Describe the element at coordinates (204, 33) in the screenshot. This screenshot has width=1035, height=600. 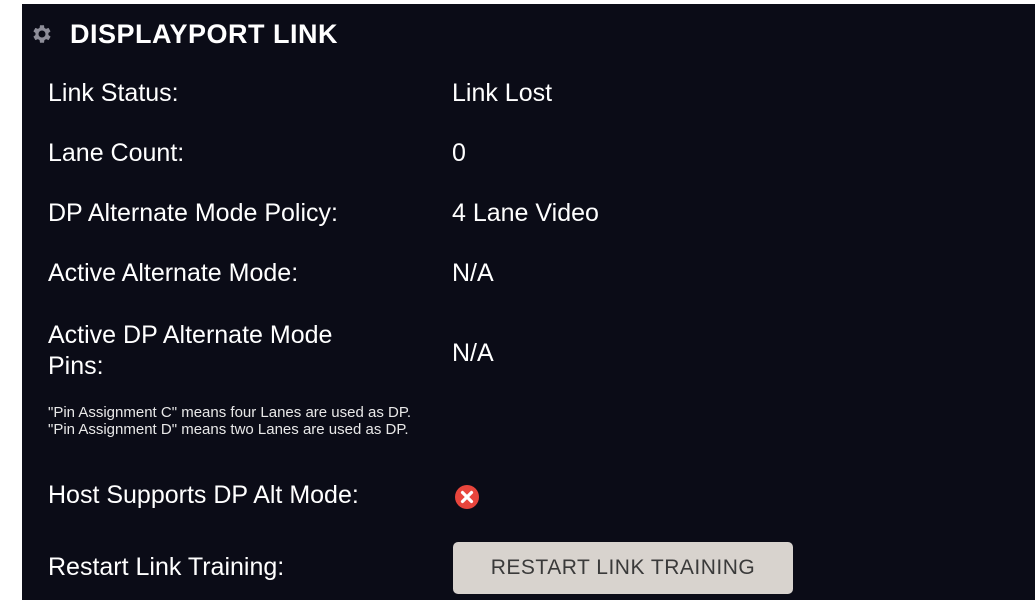
I see `panel-title: DISPLAYPORT LINK` at that location.